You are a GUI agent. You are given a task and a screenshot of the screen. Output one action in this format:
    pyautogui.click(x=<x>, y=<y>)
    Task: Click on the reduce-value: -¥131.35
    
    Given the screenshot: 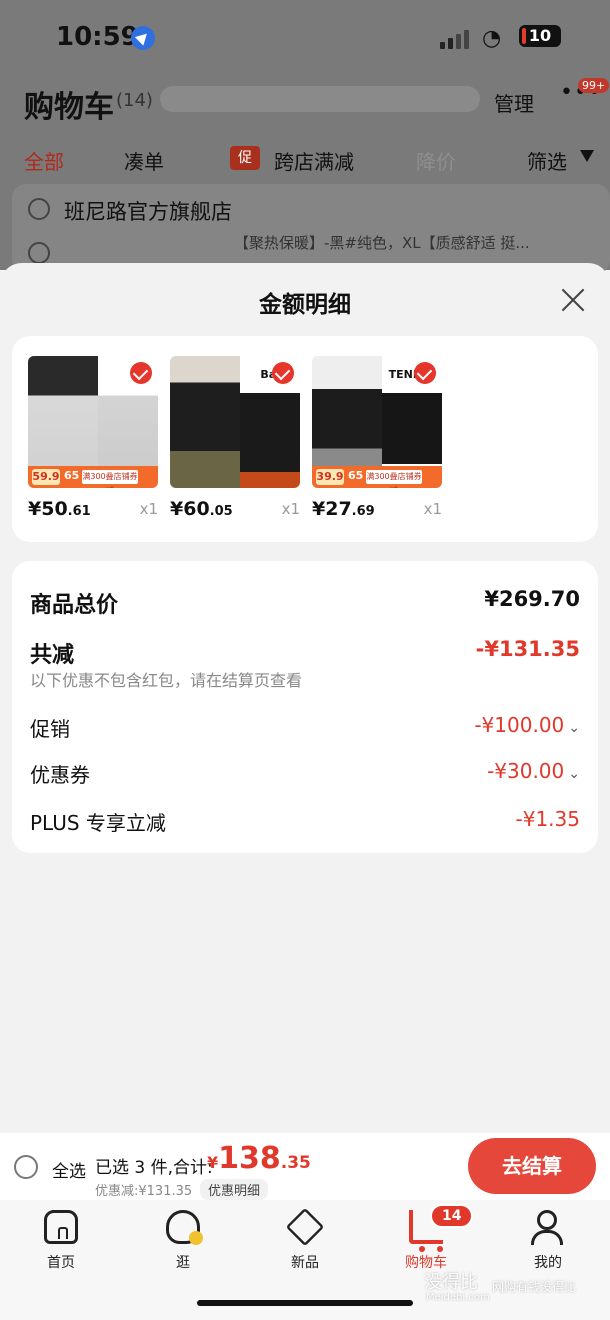 What is the action you would take?
    pyautogui.click(x=527, y=649)
    